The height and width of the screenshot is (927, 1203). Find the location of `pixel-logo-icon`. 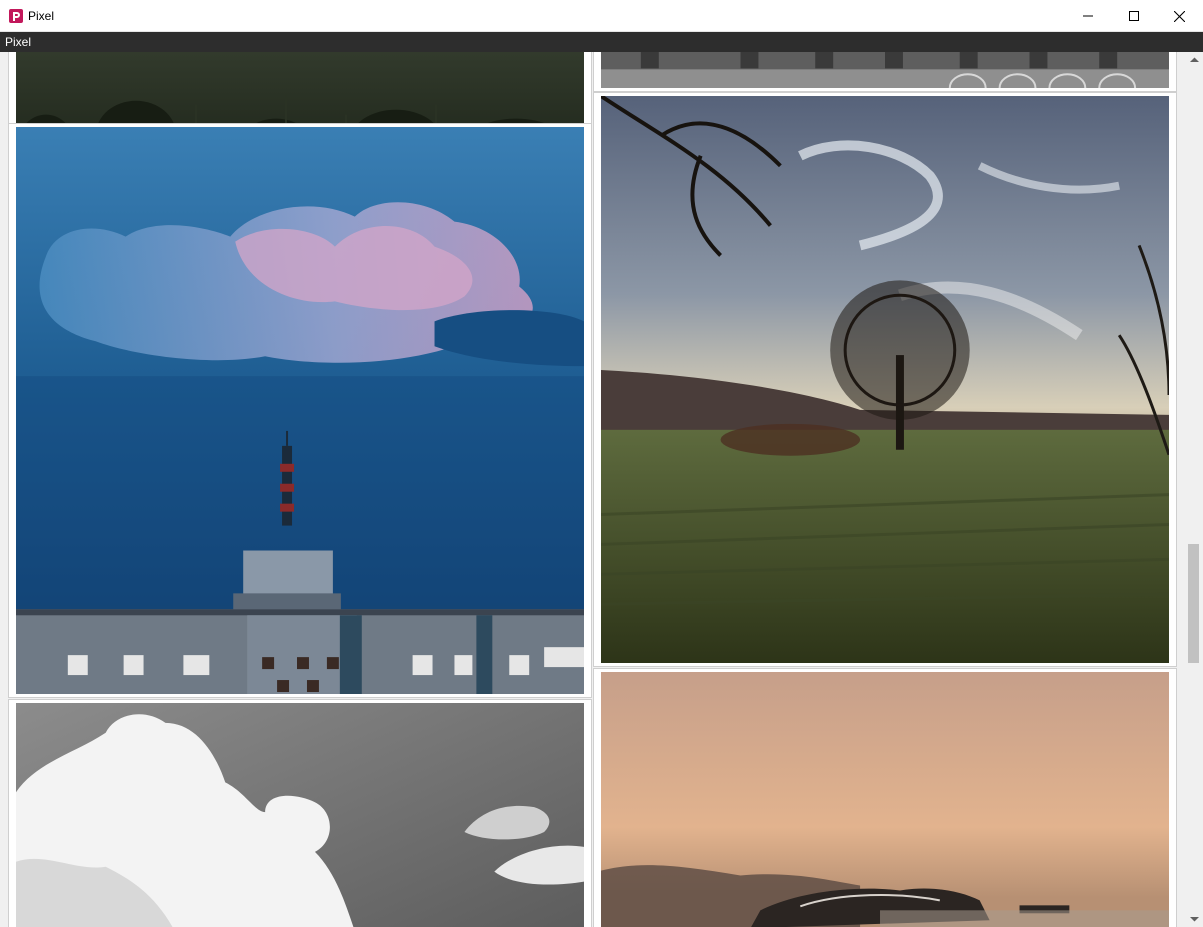

pixel-logo-icon is located at coordinates (16, 16).